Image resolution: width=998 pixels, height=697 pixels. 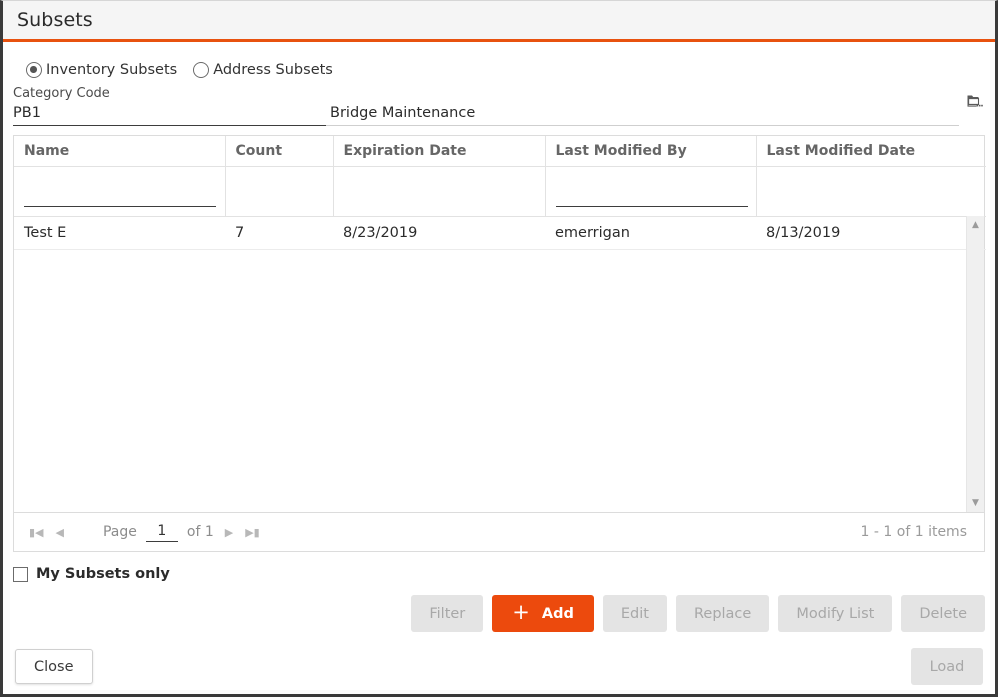 I want to click on cell-expiration-date: 8/23/2019, so click(x=439, y=233).